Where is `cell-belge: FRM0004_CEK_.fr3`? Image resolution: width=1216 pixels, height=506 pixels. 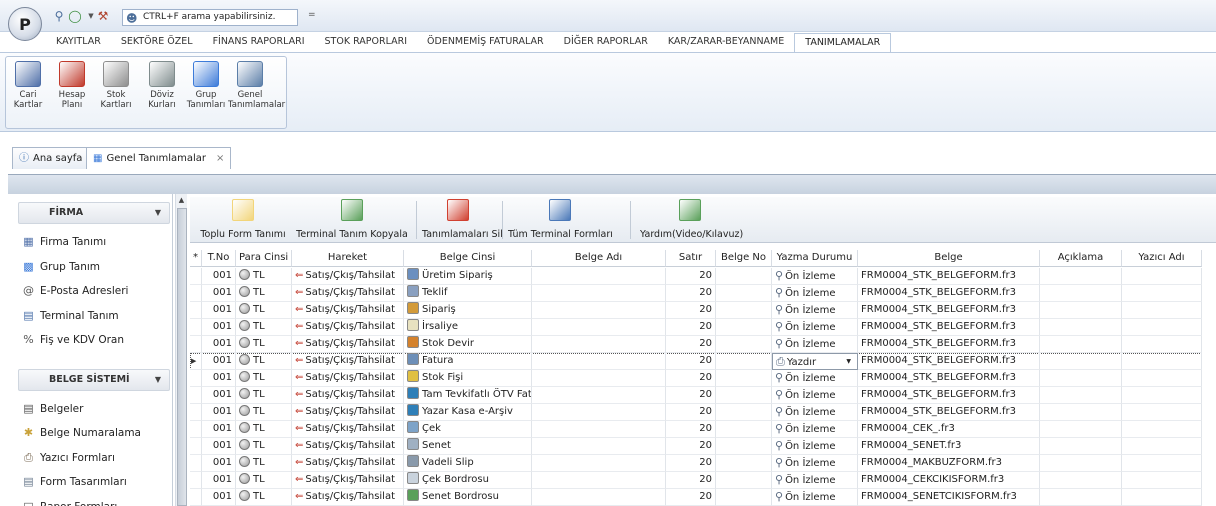
cell-belge: FRM0004_CEK_.fr3 is located at coordinates (949, 429).